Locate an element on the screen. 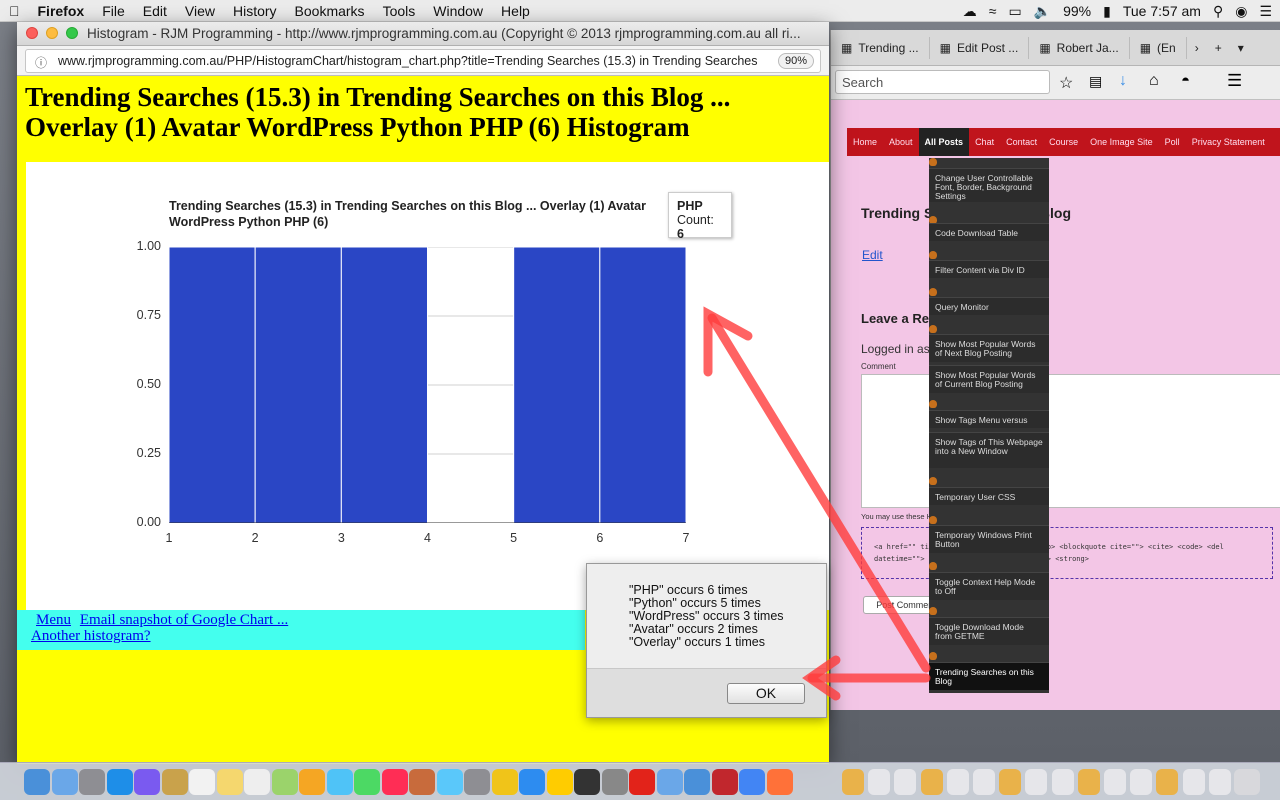 The image size is (1280, 800). comment-textarea is located at coordinates (1070, 441).